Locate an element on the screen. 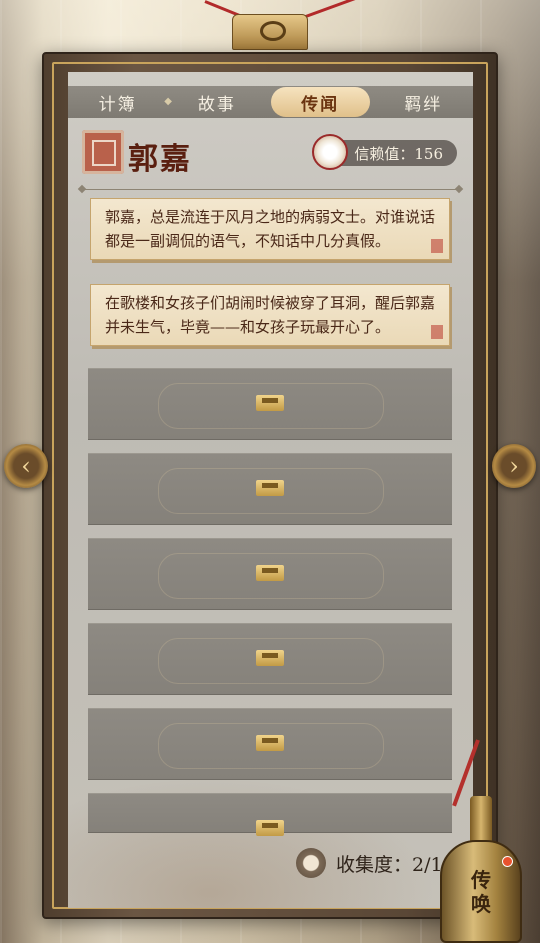  arrow-right-icon: › is located at coordinates (514, 466).